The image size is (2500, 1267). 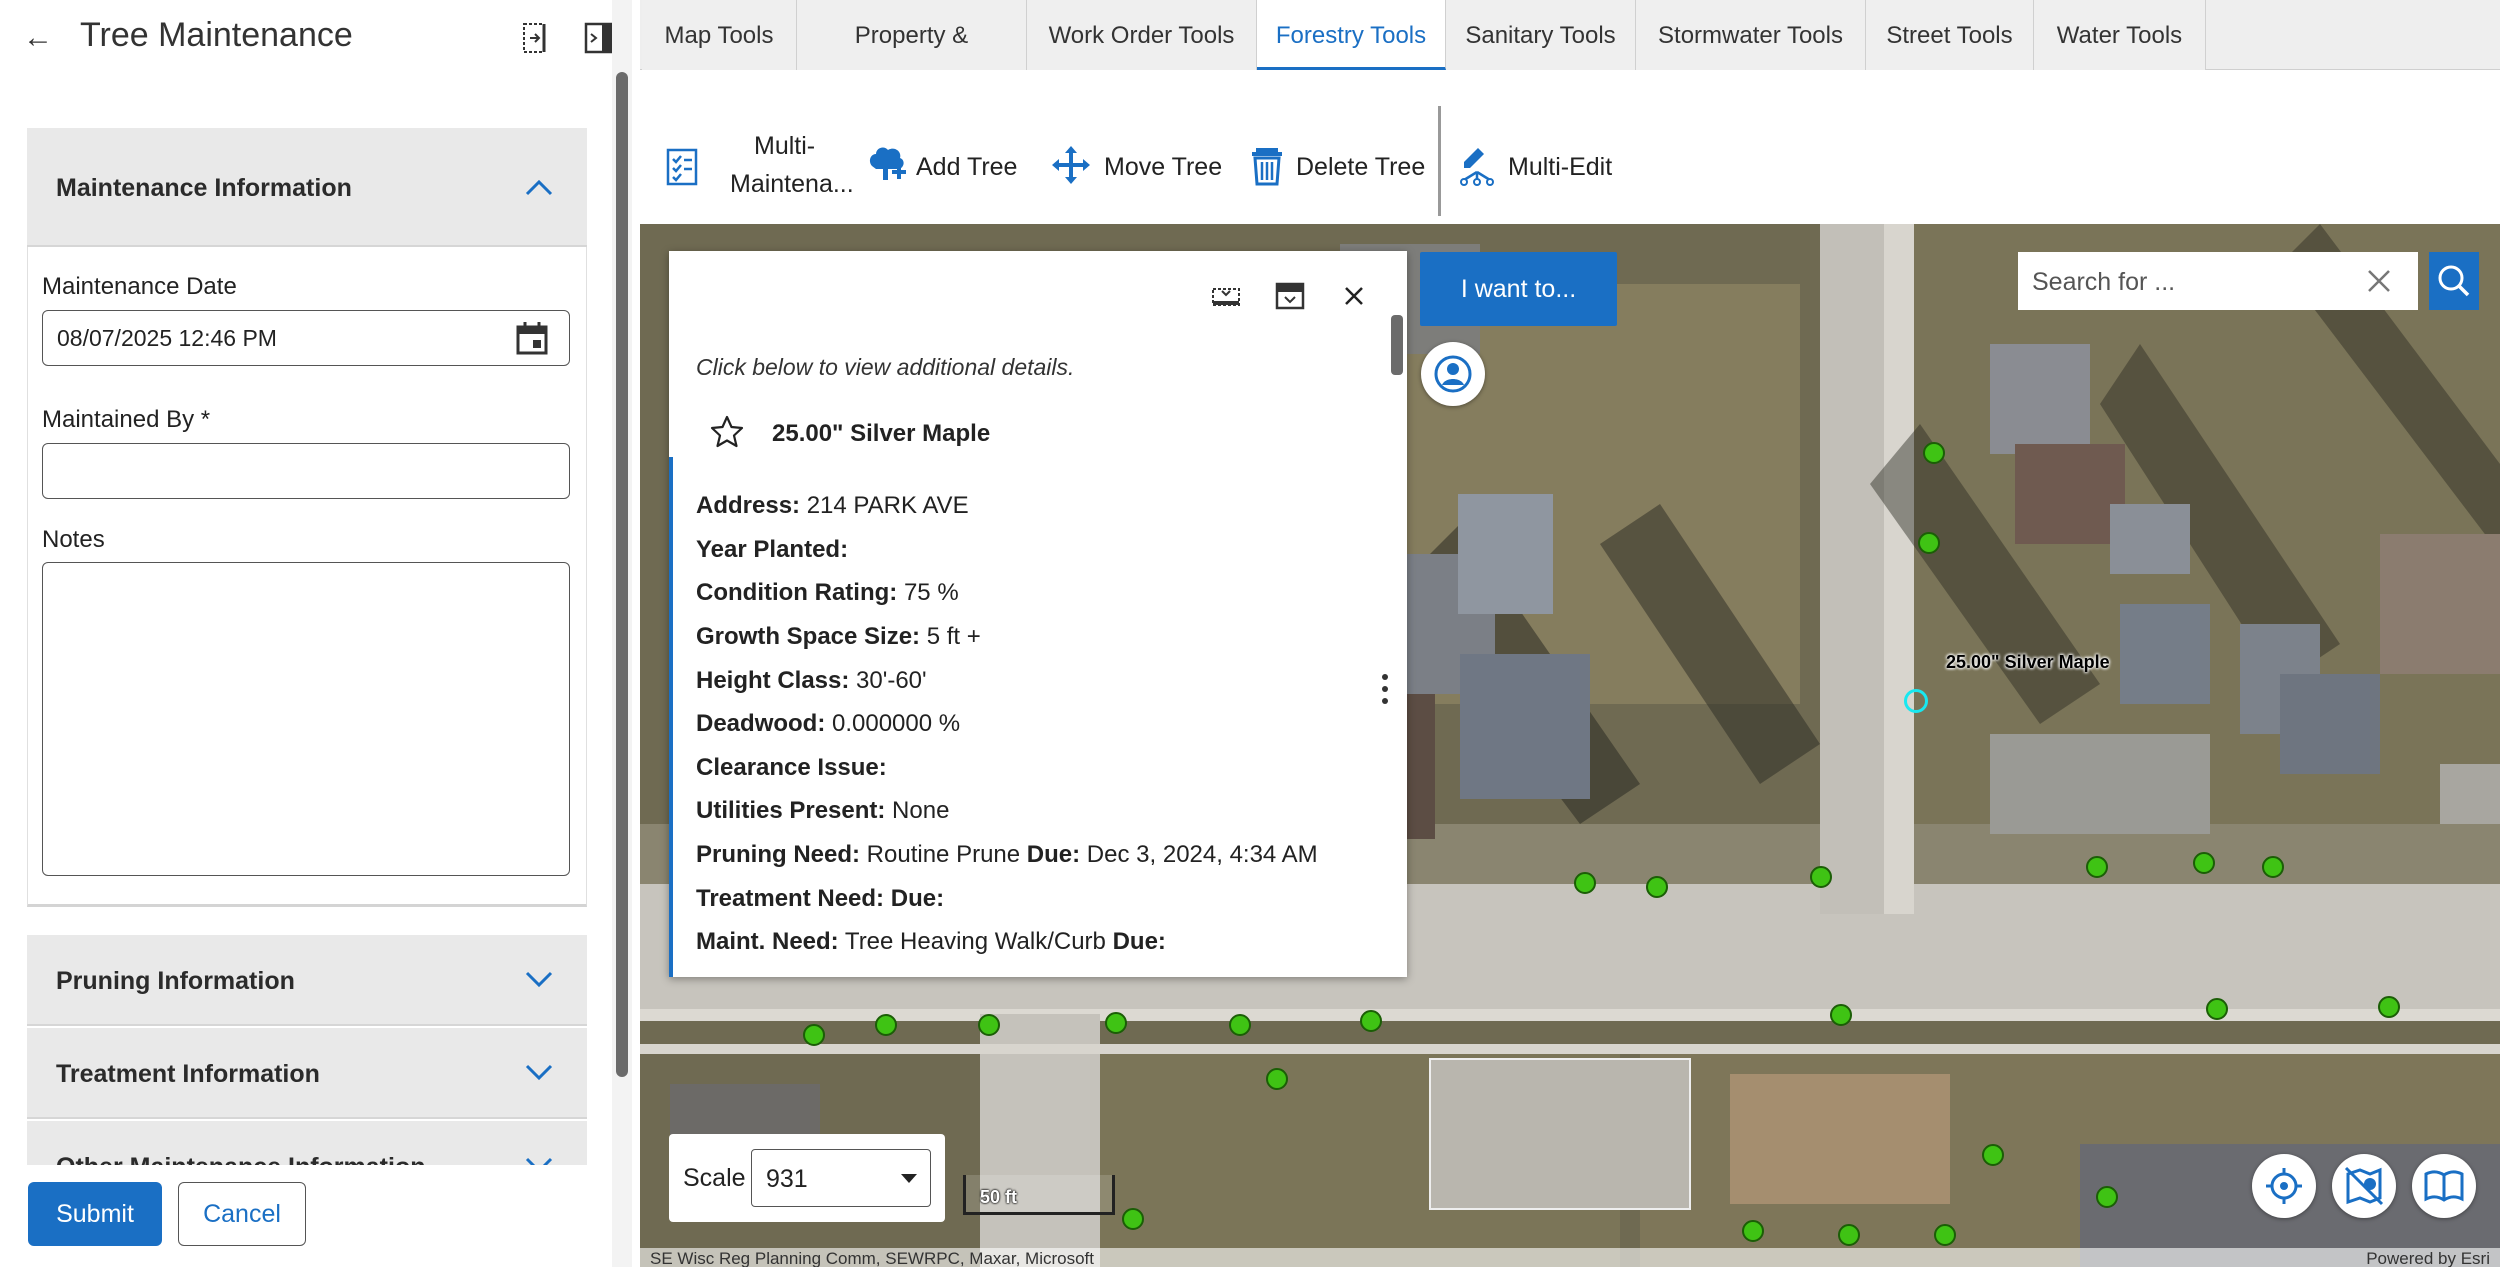 I want to click on notes-textarea, so click(x=306, y=719).